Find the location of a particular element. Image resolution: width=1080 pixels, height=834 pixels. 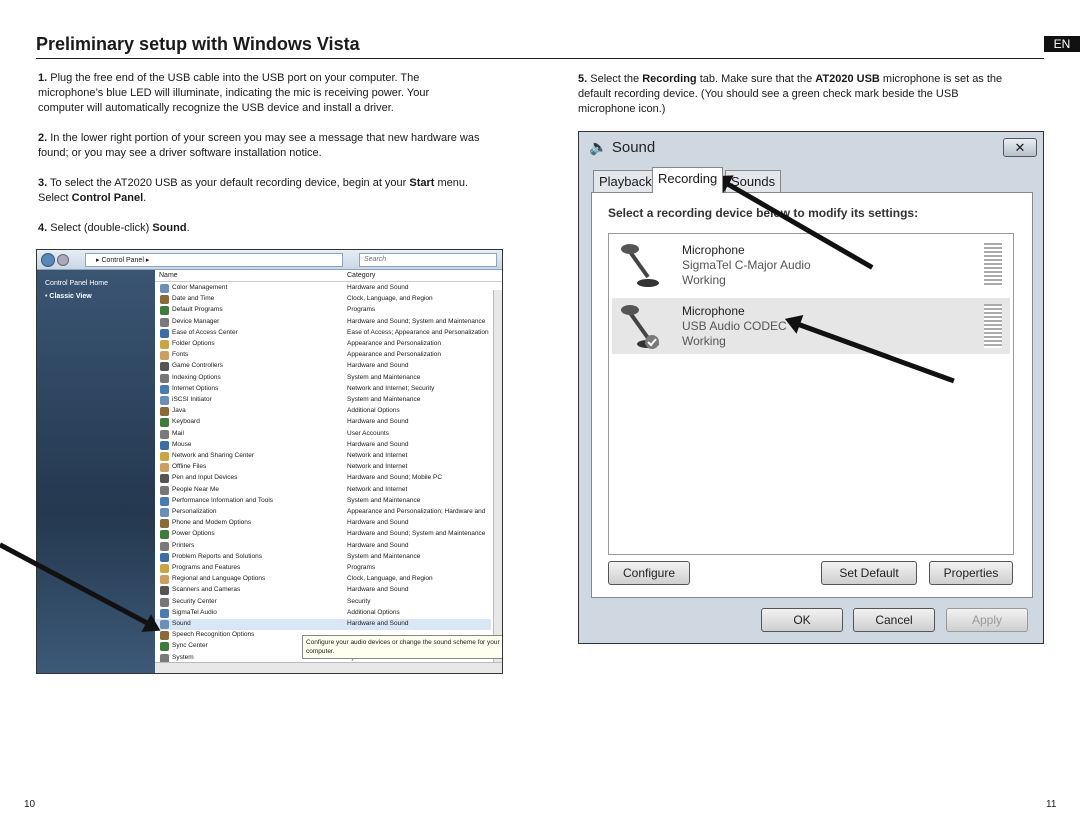

item-category: Additional Options is located at coordinates (373, 411).